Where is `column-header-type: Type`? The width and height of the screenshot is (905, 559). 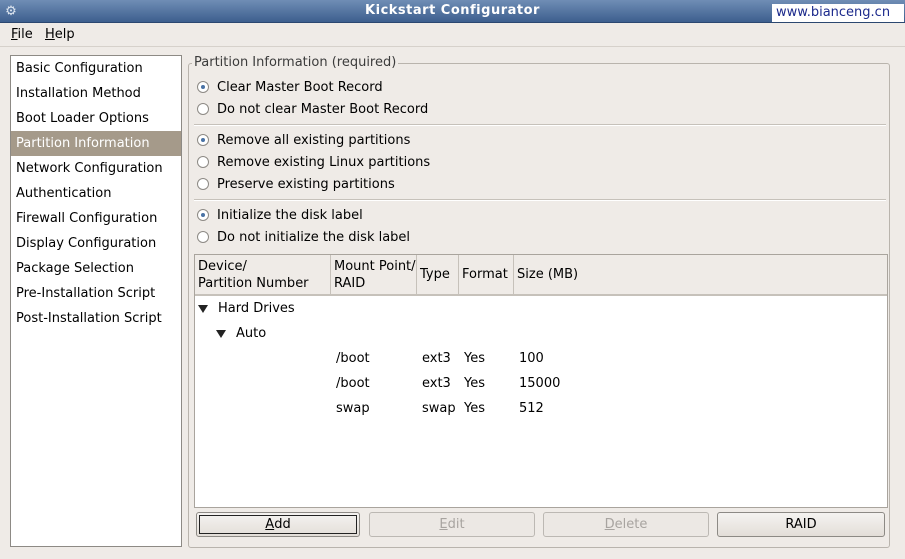
column-header-type: Type is located at coordinates (438, 274).